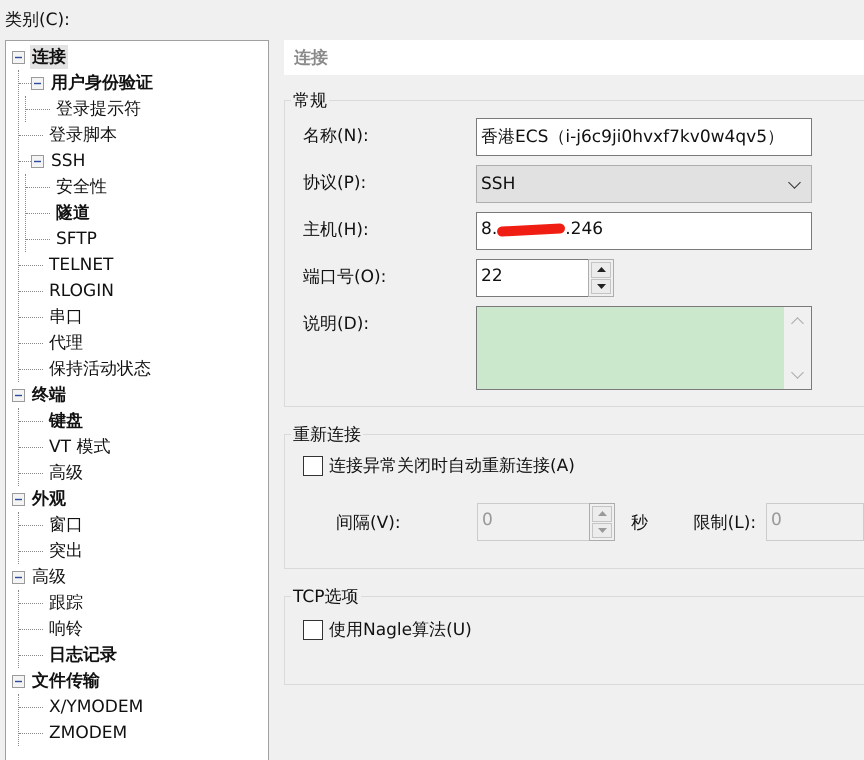 This screenshot has height=760, width=864. Describe the element at coordinates (100, 369) in the screenshot. I see `tree-item: 保持活动状态` at that location.